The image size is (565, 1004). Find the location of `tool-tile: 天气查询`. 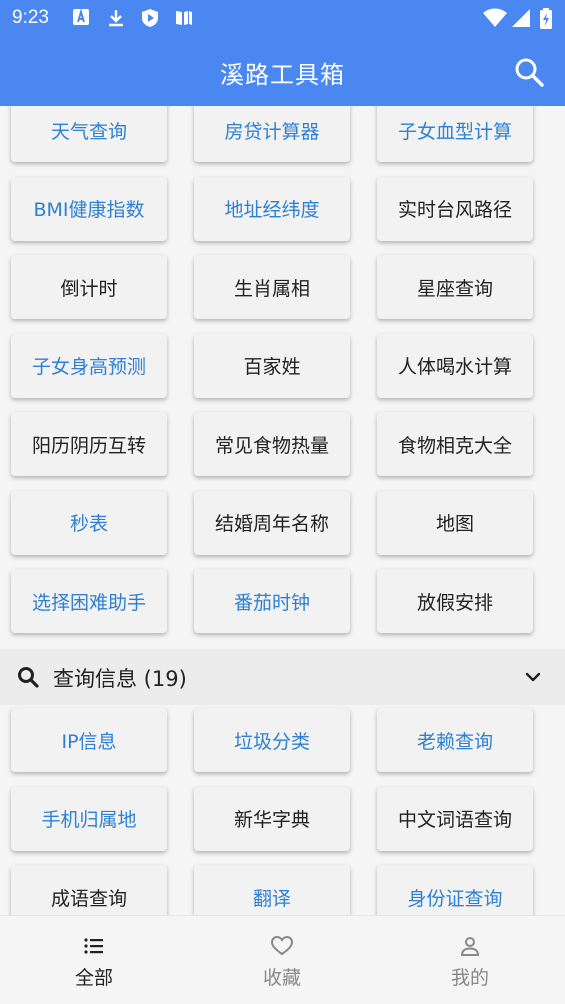

tool-tile: 天气查询 is located at coordinates (89, 134).